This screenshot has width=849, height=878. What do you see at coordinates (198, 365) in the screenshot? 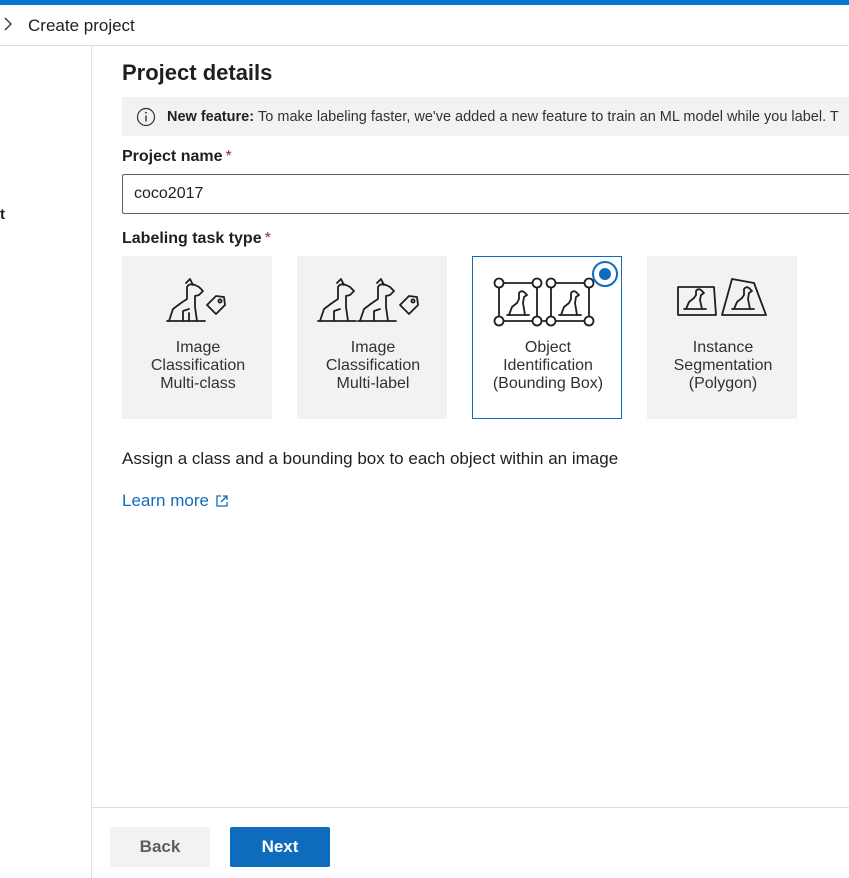
I see `task-option-label: Image Classification Multi-class` at bounding box center [198, 365].